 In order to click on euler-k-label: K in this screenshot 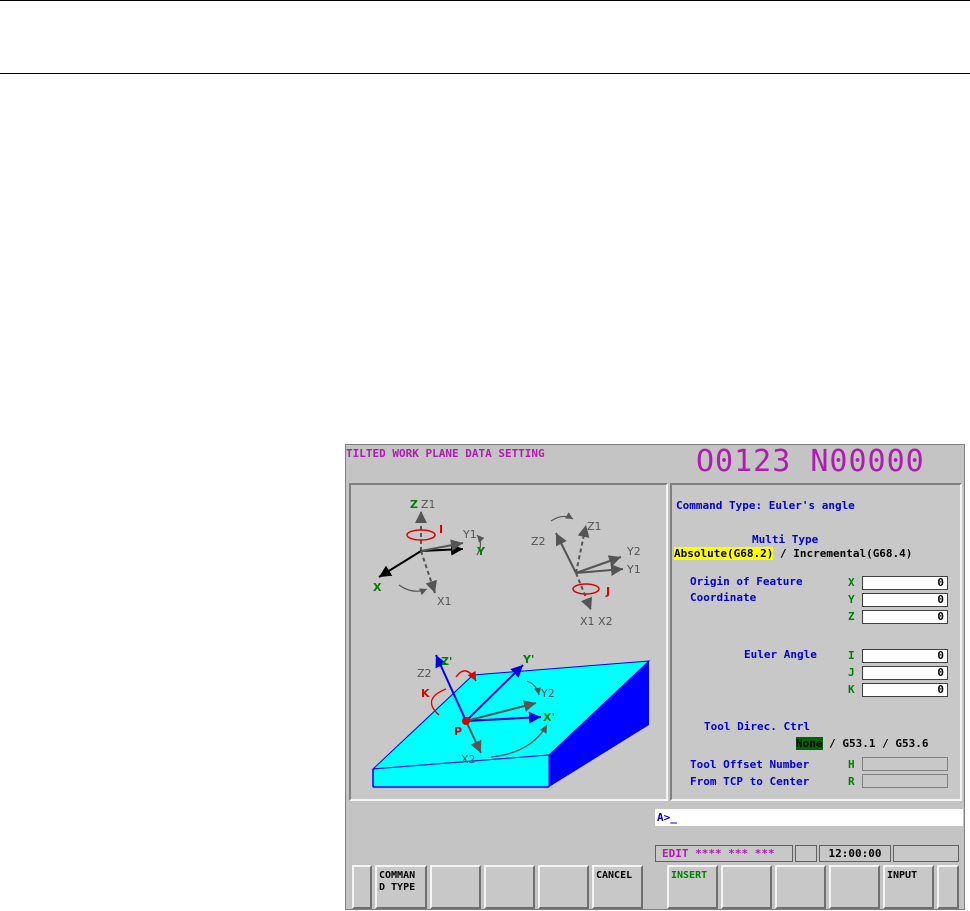, I will do `click(851, 689)`.